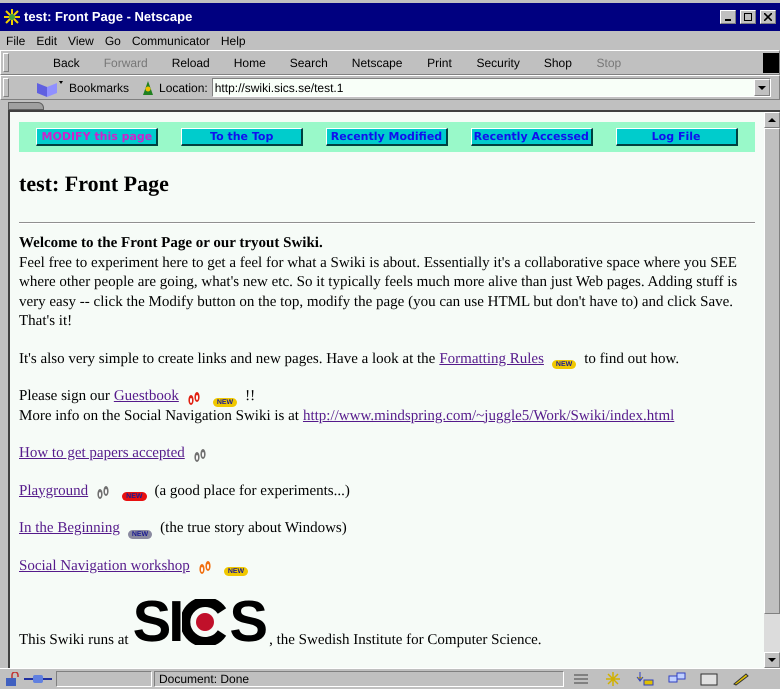 The width and height of the screenshot is (780, 689). What do you see at coordinates (191, 63) in the screenshot?
I see `toolbar-button: Reload` at bounding box center [191, 63].